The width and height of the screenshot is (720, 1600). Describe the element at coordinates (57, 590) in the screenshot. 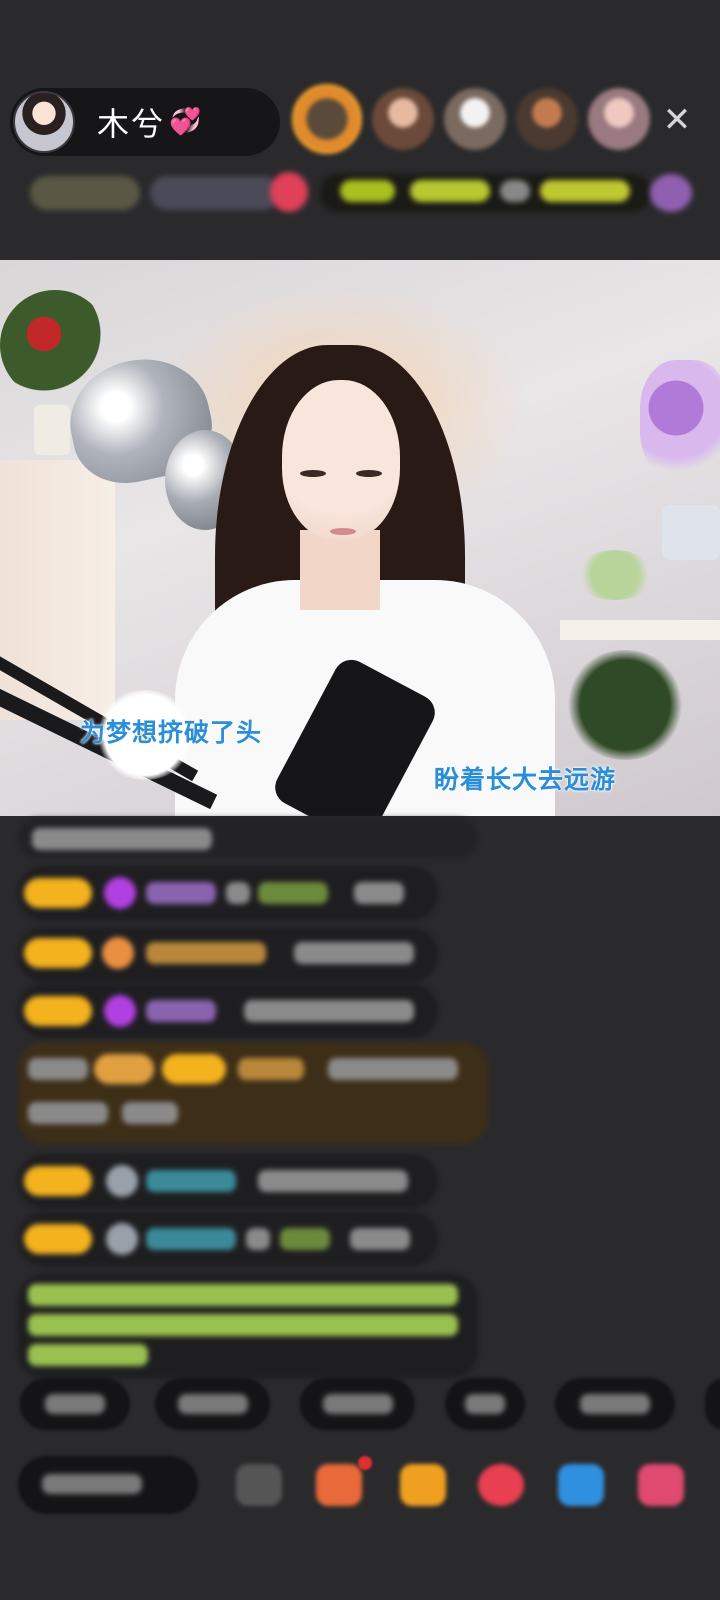

I see `shelf` at that location.